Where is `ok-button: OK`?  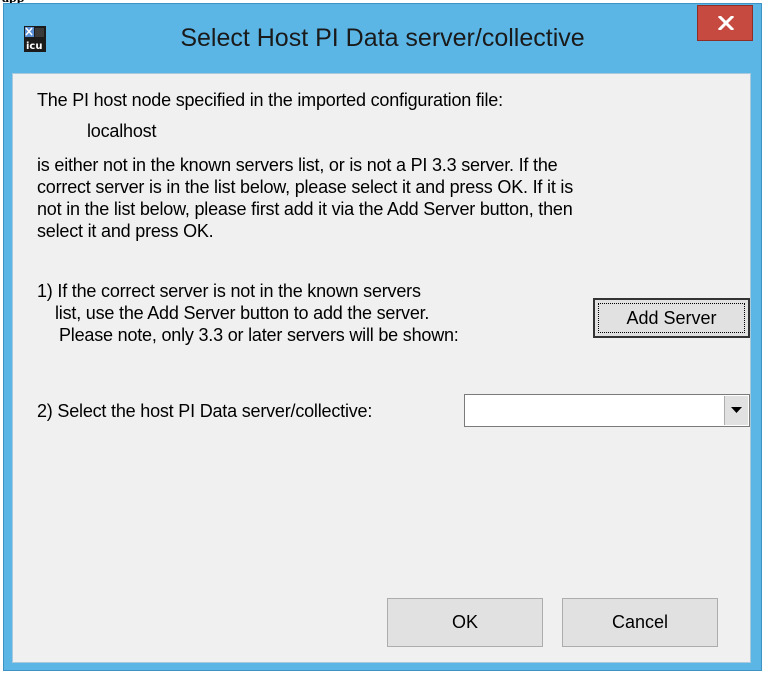
ok-button: OK is located at coordinates (465, 622).